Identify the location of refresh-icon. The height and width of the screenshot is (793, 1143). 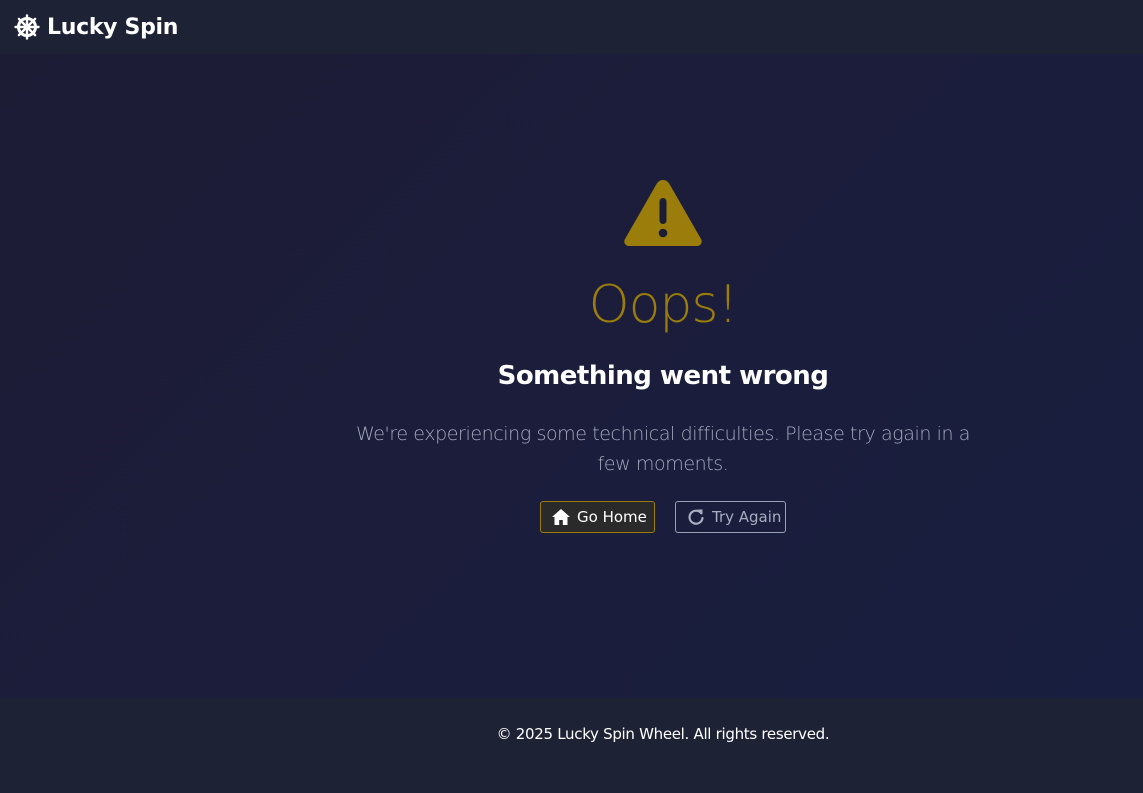
(699, 517).